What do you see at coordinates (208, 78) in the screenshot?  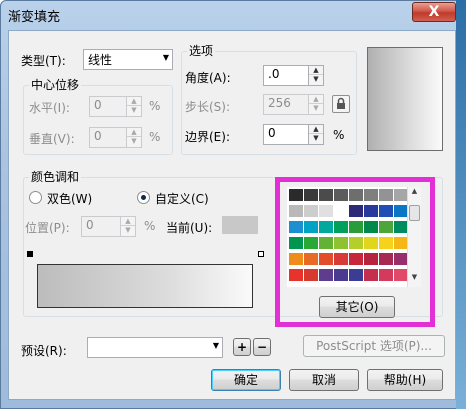 I see `angle-label: 角度(A):` at bounding box center [208, 78].